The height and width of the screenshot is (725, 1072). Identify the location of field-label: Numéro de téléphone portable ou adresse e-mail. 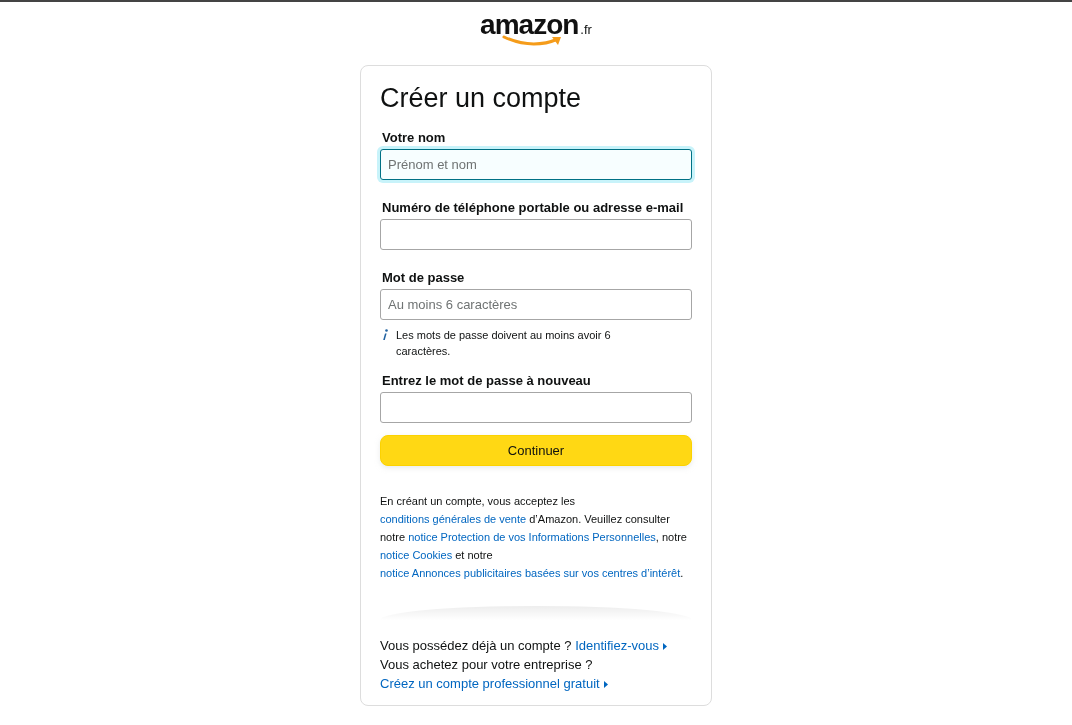
(533, 207).